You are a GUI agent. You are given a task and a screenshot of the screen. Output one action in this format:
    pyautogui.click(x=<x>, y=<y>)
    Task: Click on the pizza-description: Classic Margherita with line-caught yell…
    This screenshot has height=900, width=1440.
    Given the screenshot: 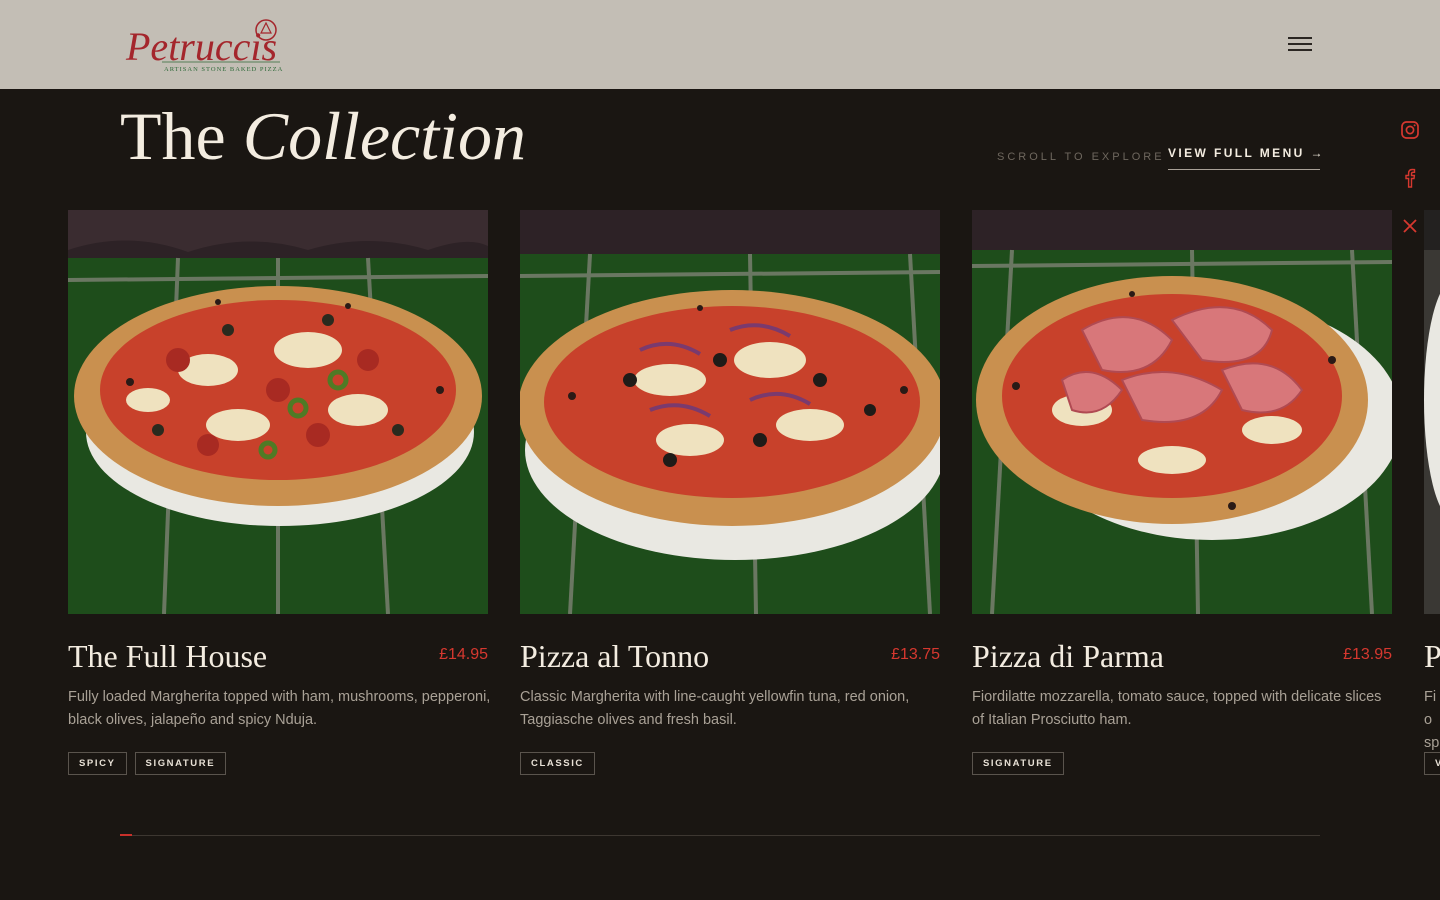 What is the action you would take?
    pyautogui.click(x=715, y=708)
    